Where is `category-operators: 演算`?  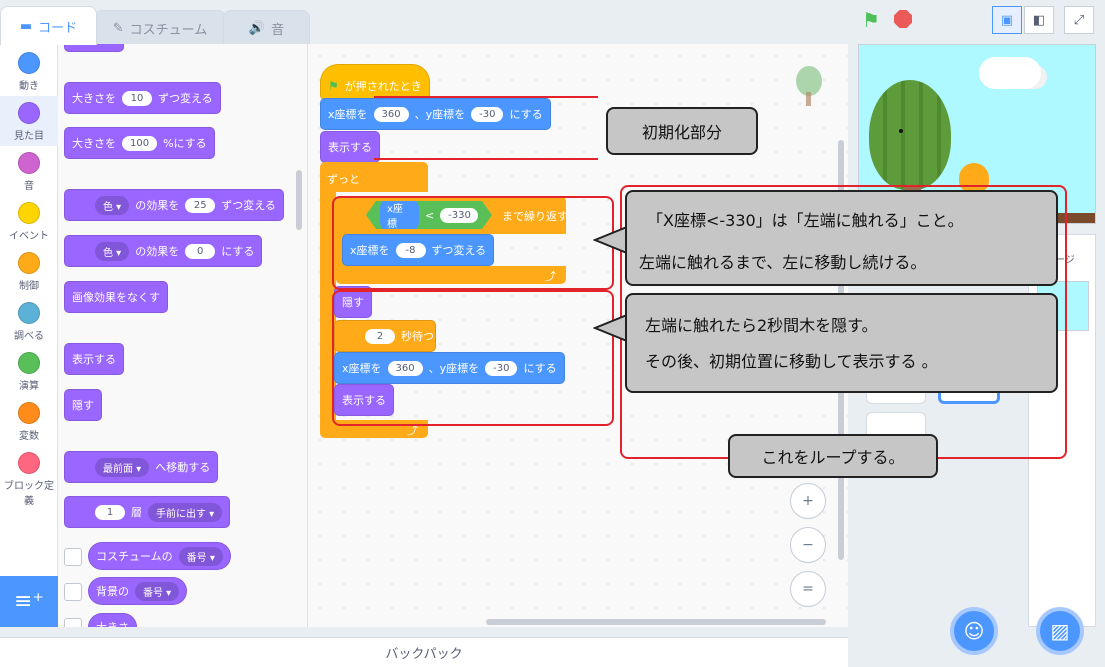
category-operators: 演算 is located at coordinates (29, 371).